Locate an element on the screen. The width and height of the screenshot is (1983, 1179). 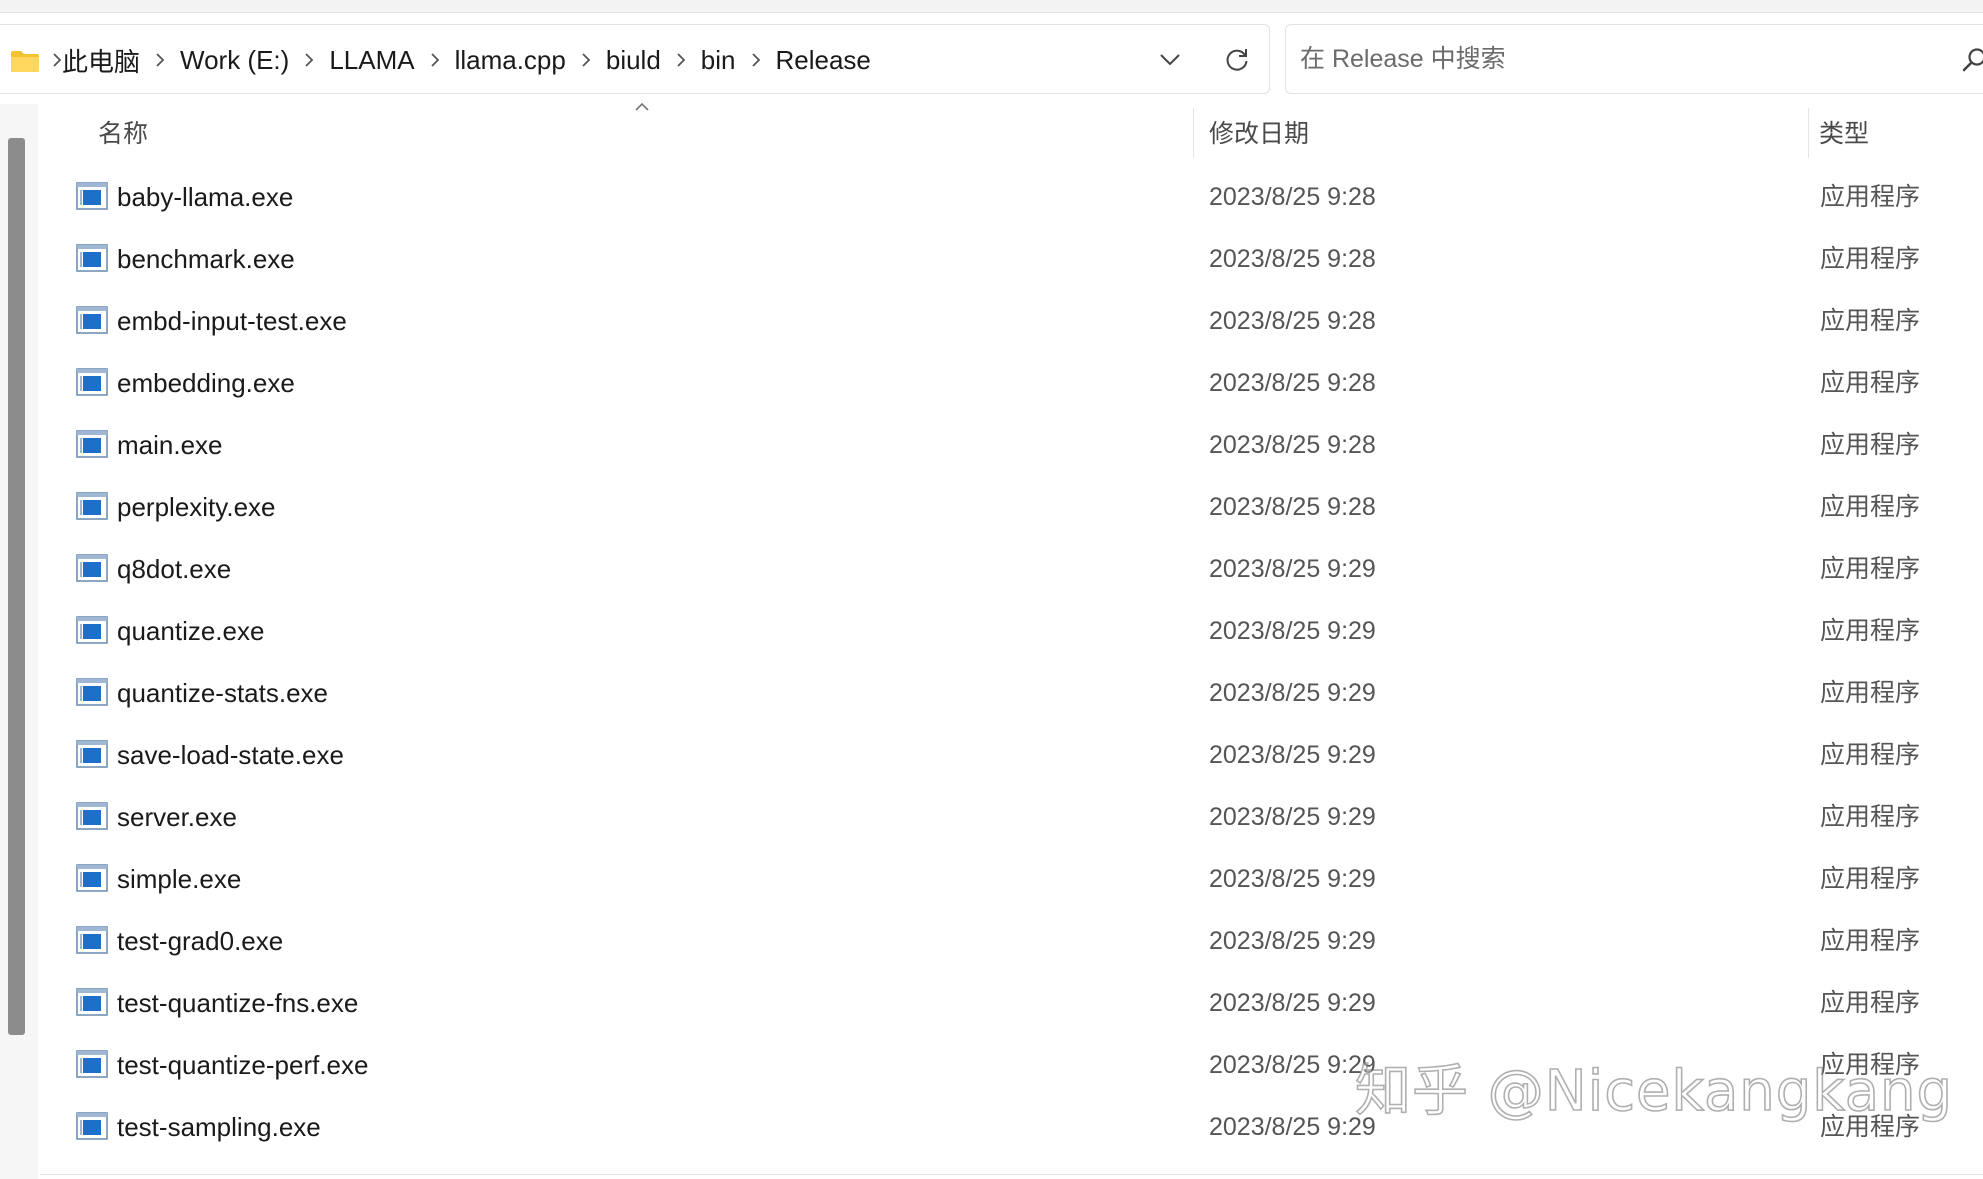
file-name: baby-llama.exe is located at coordinates (205, 197).